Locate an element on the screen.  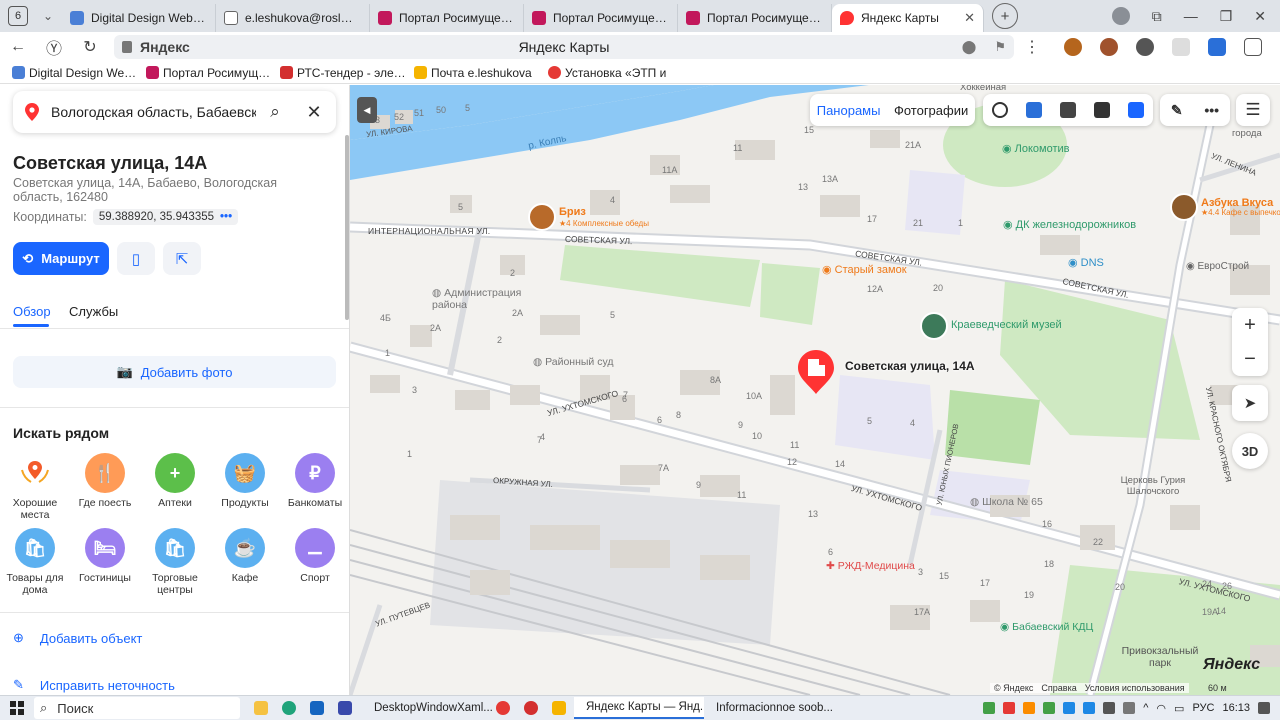
panoramas-tab: Панорамы is located at coordinates (849, 110).